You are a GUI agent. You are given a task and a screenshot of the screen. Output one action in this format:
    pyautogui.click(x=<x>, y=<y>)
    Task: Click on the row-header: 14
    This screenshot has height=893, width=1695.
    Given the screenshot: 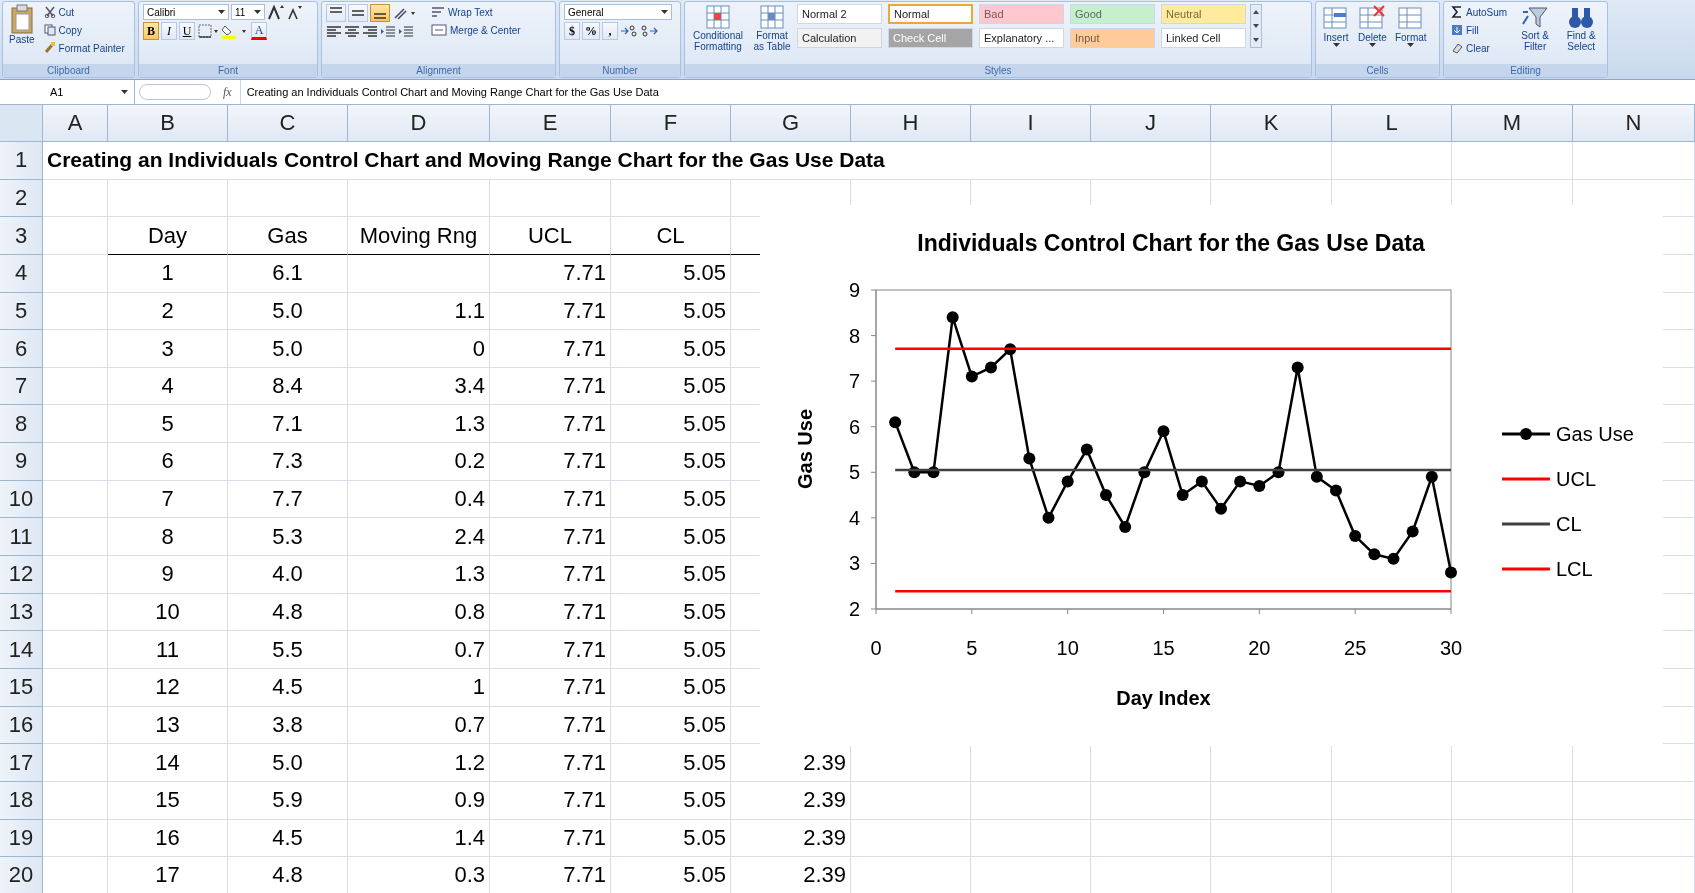 What is the action you would take?
    pyautogui.click(x=21, y=650)
    